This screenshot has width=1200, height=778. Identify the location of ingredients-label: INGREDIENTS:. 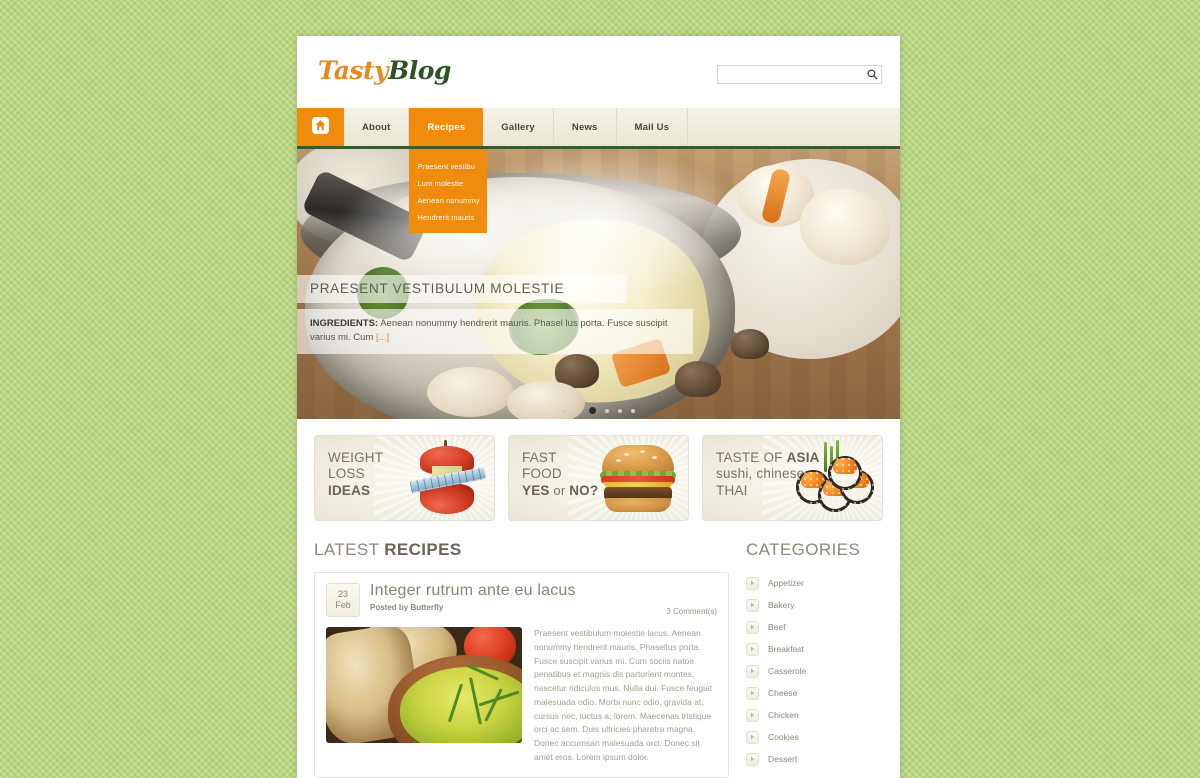
(344, 323).